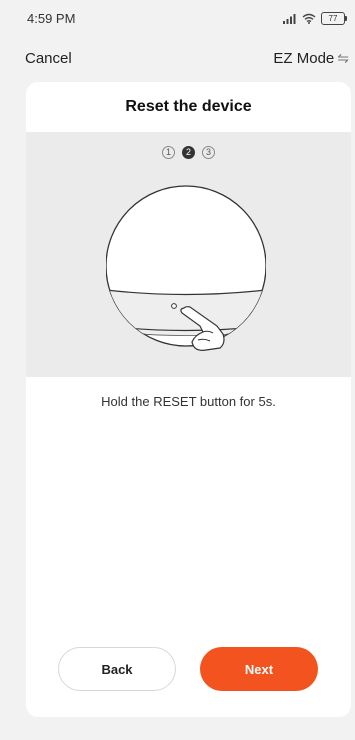 This screenshot has width=355, height=740. What do you see at coordinates (304, 58) in the screenshot?
I see `mode-label: EZ Mode` at bounding box center [304, 58].